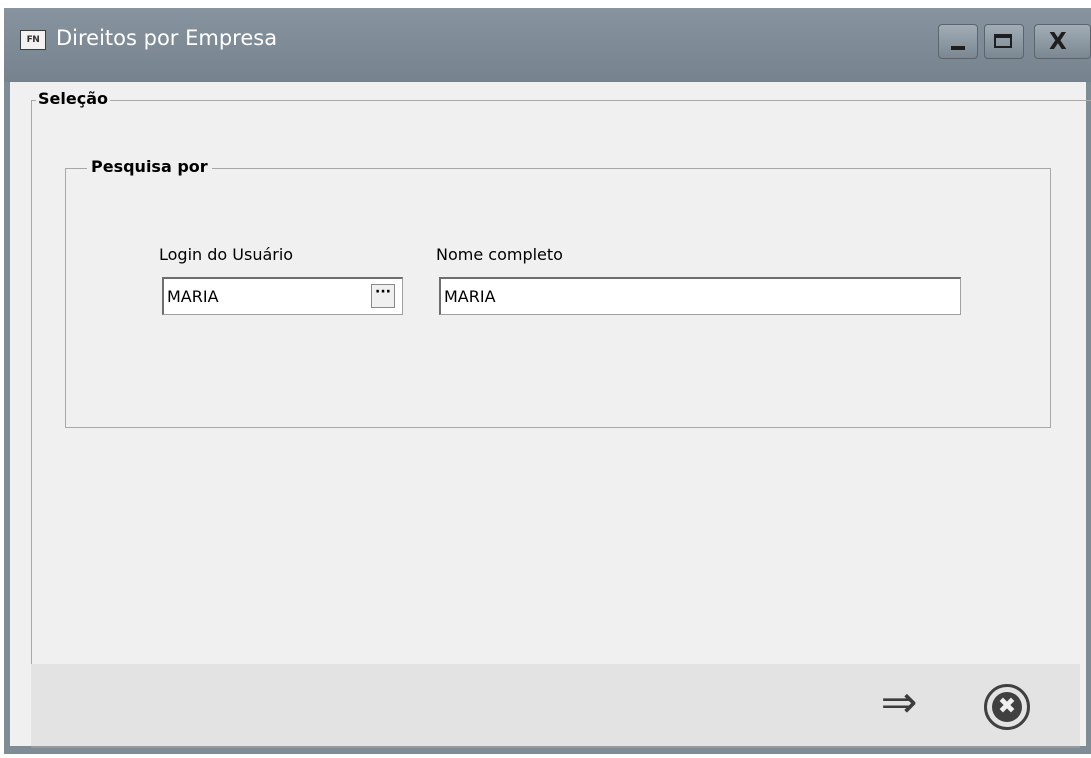 Image resolution: width=1091 pixels, height=758 pixels. I want to click on login-lookup-button: ···, so click(383, 296).